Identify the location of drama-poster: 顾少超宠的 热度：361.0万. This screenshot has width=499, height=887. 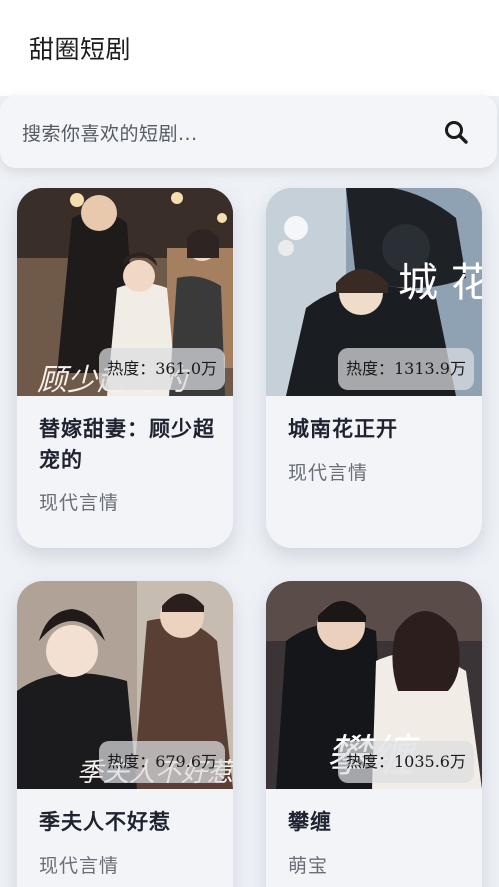
(125, 292).